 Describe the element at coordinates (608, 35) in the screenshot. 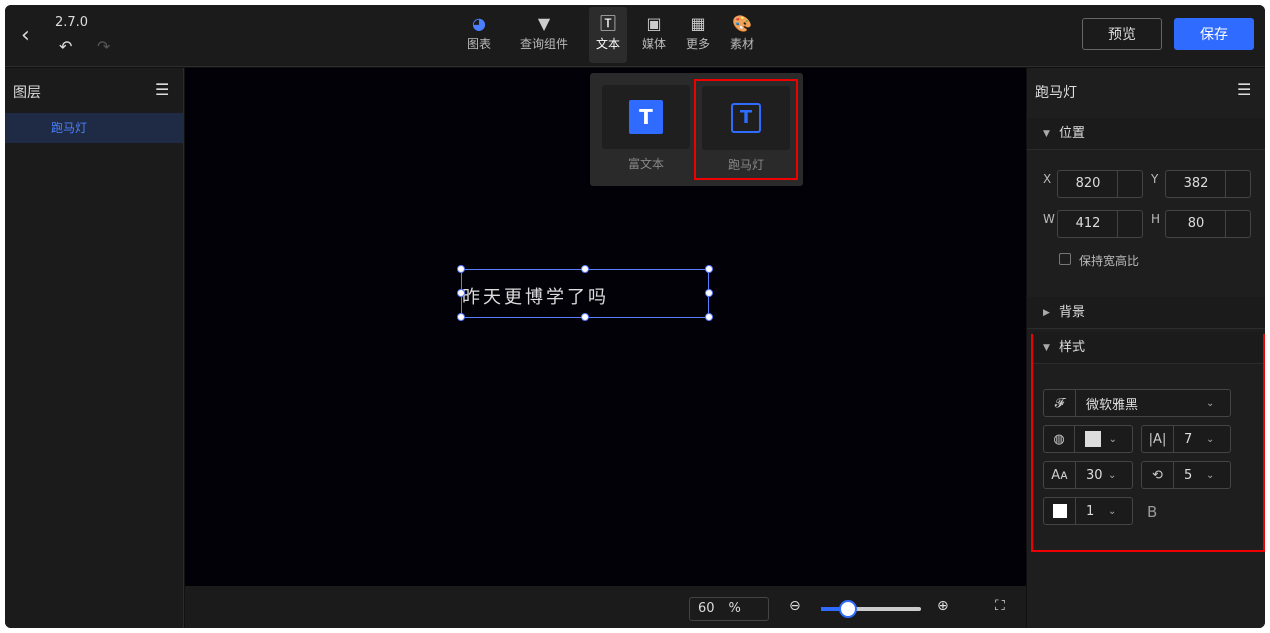

I see `toolbar-text: 🅃 文本` at that location.